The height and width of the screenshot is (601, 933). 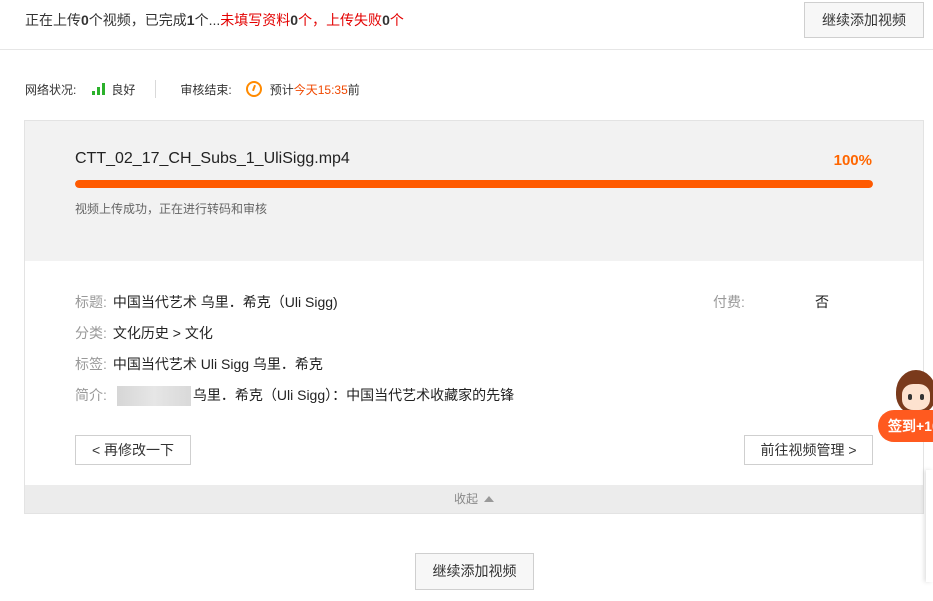 I want to click on add-video-button-bottom: 继续添加视频, so click(x=474, y=571).